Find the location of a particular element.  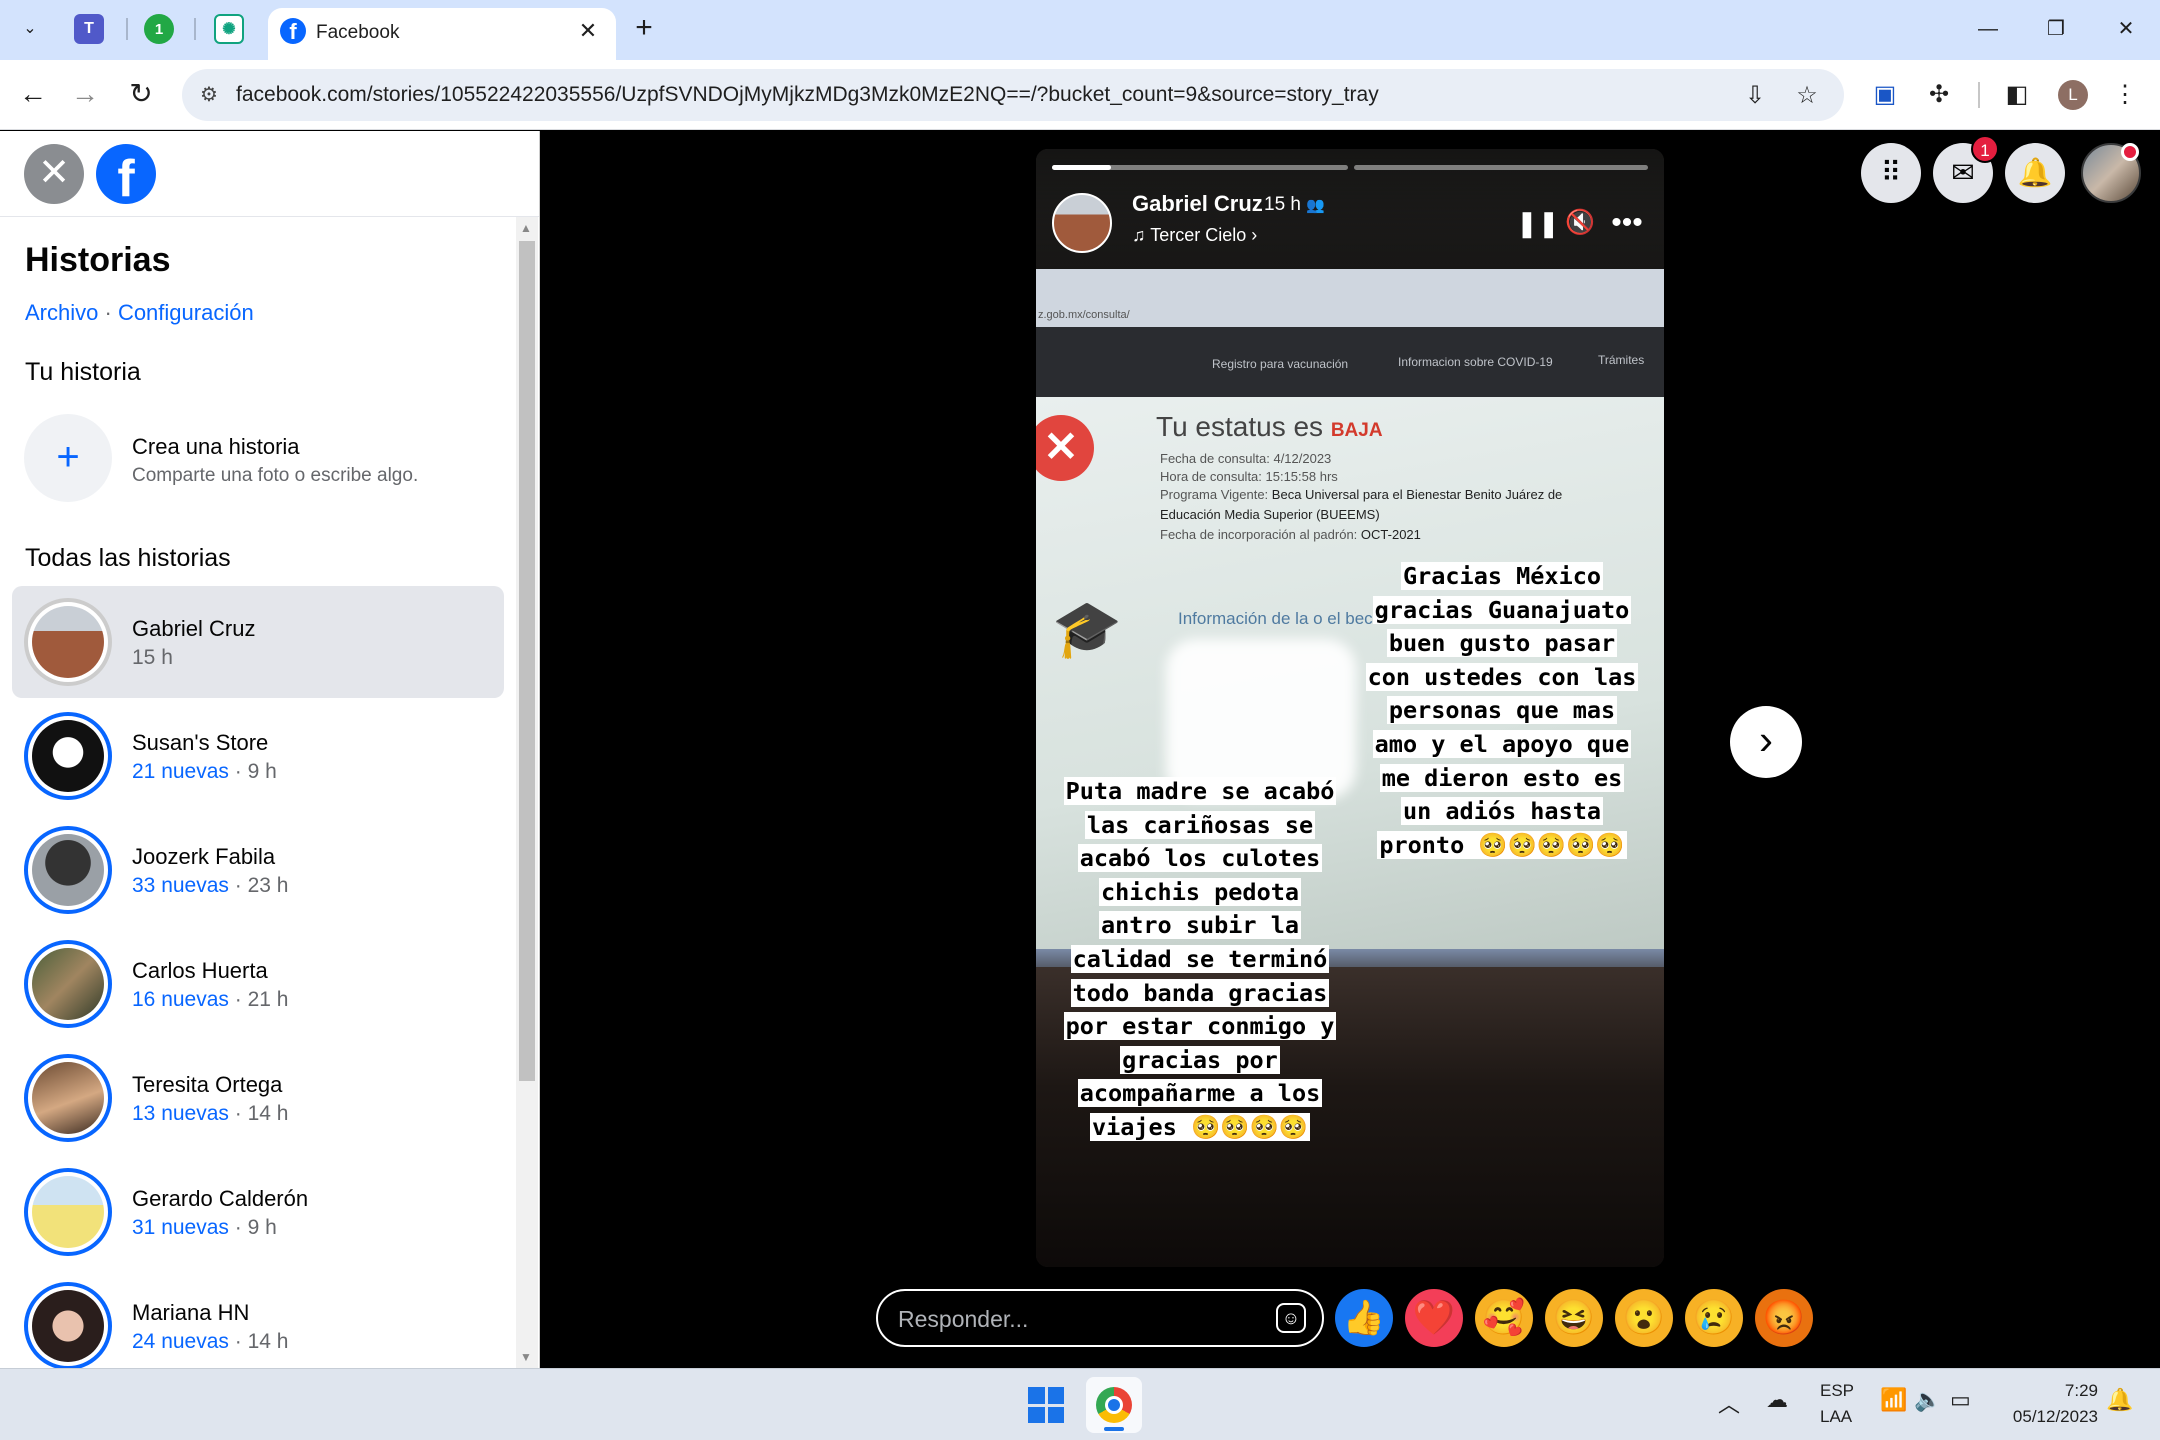

toolbar-divider is located at coordinates (1979, 95).